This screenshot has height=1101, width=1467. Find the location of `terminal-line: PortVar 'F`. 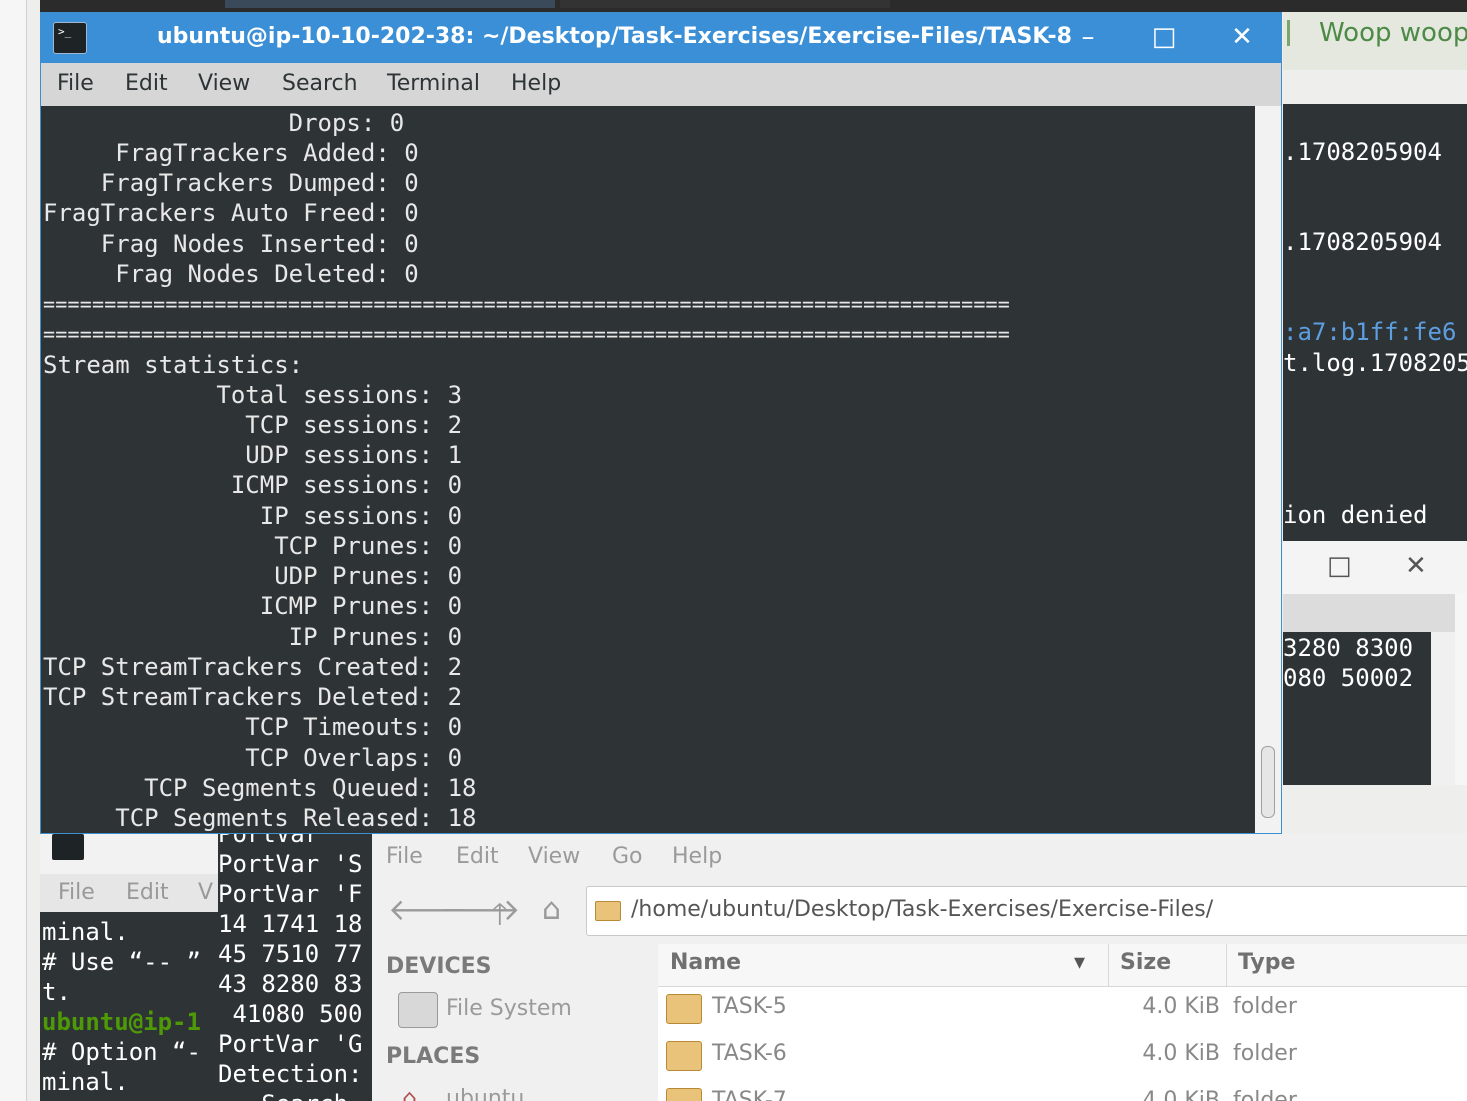

terminal-line: PortVar 'F is located at coordinates (290, 894).